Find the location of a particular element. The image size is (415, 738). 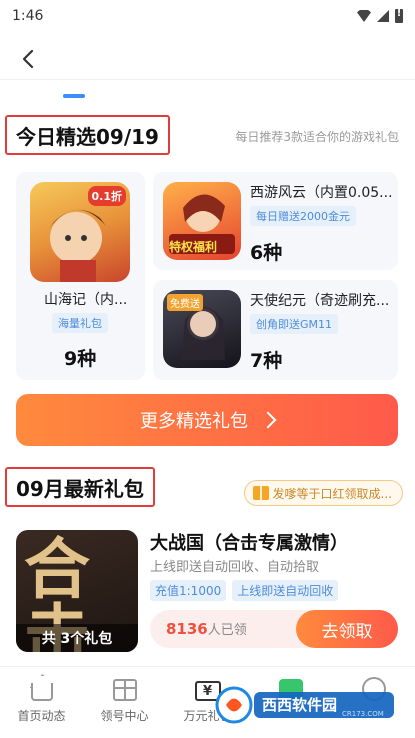

wifi-icon is located at coordinates (364, 16).